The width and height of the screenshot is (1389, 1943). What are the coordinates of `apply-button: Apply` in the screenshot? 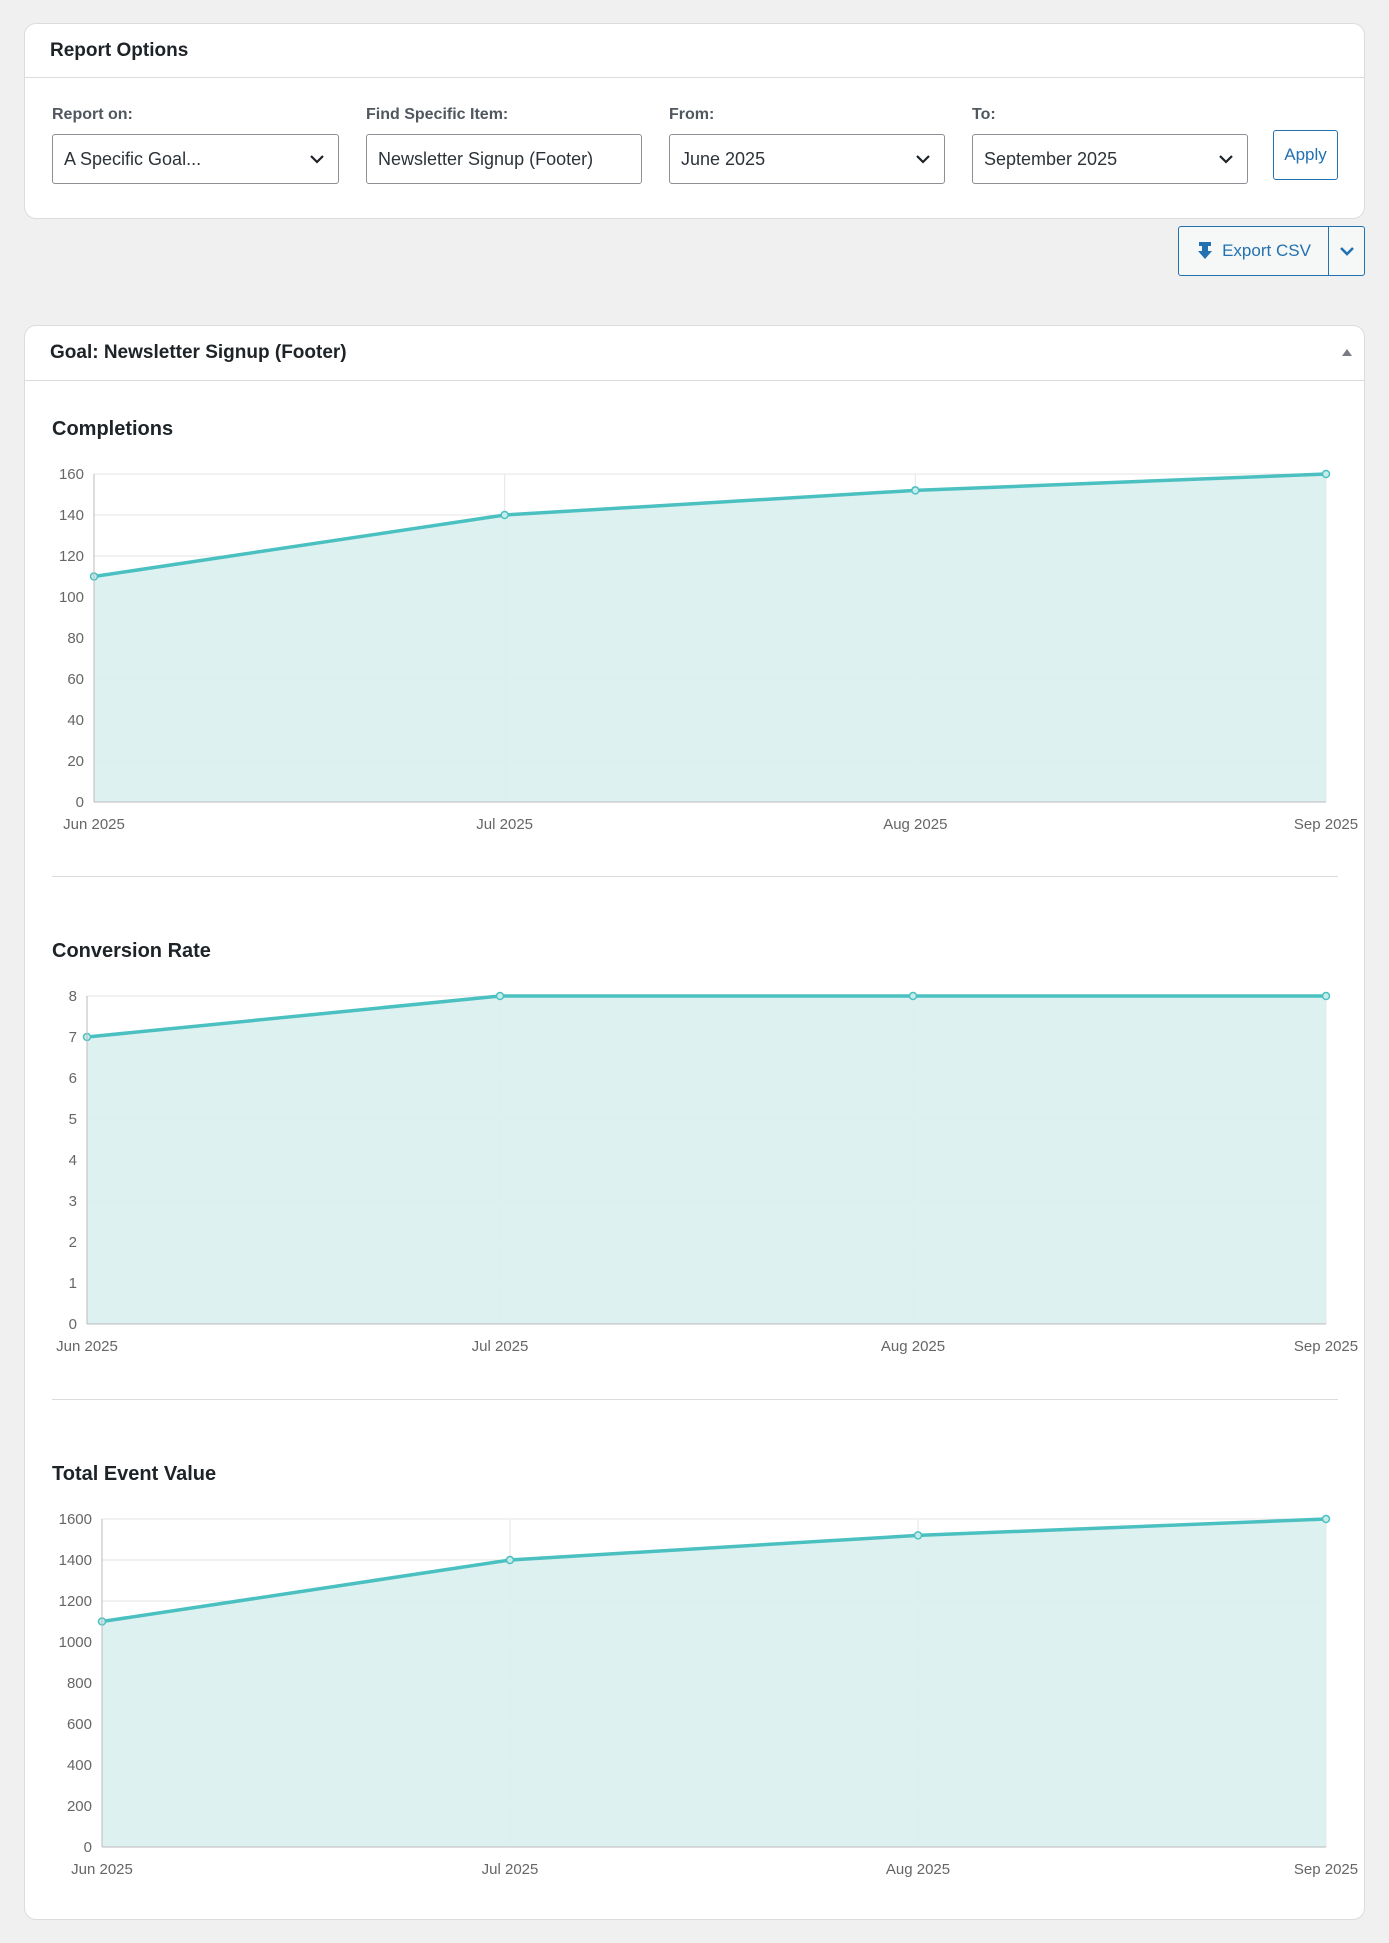 It's located at (1305, 155).